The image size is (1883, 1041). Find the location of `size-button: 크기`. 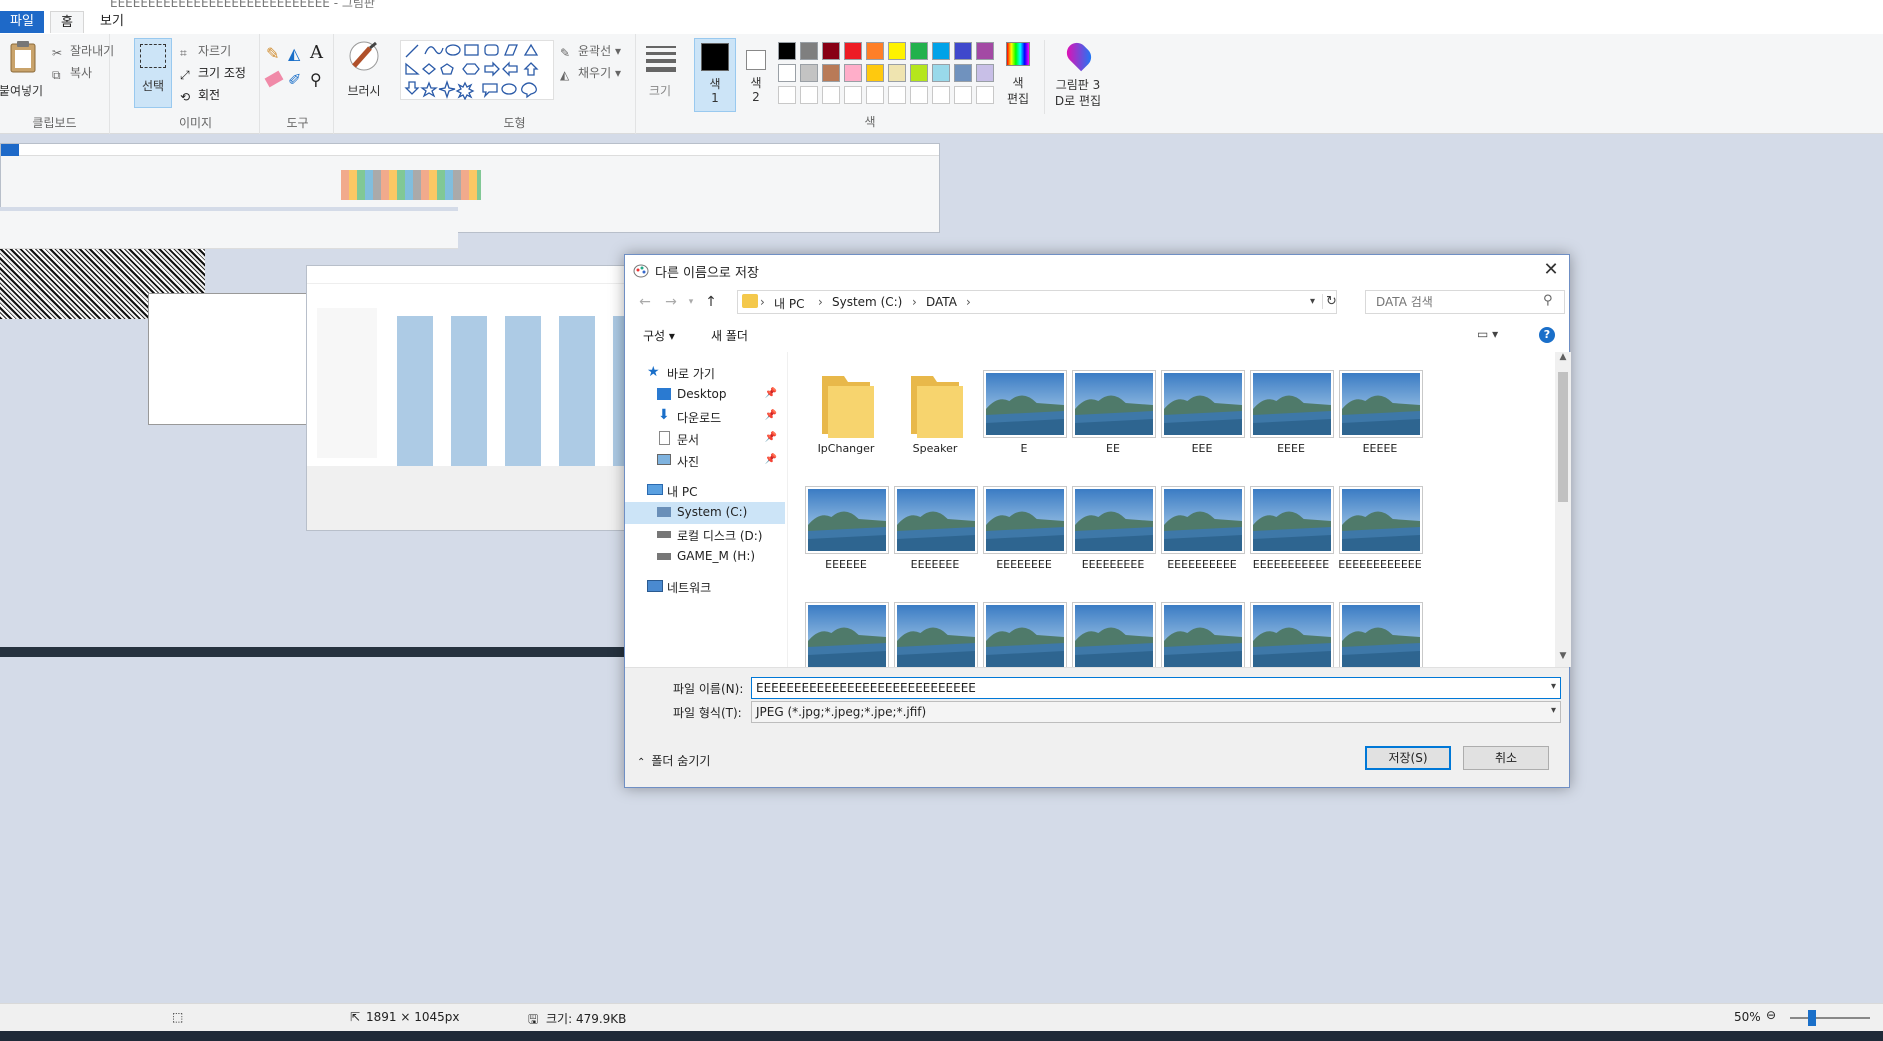

size-button: 크기 is located at coordinates (660, 75).